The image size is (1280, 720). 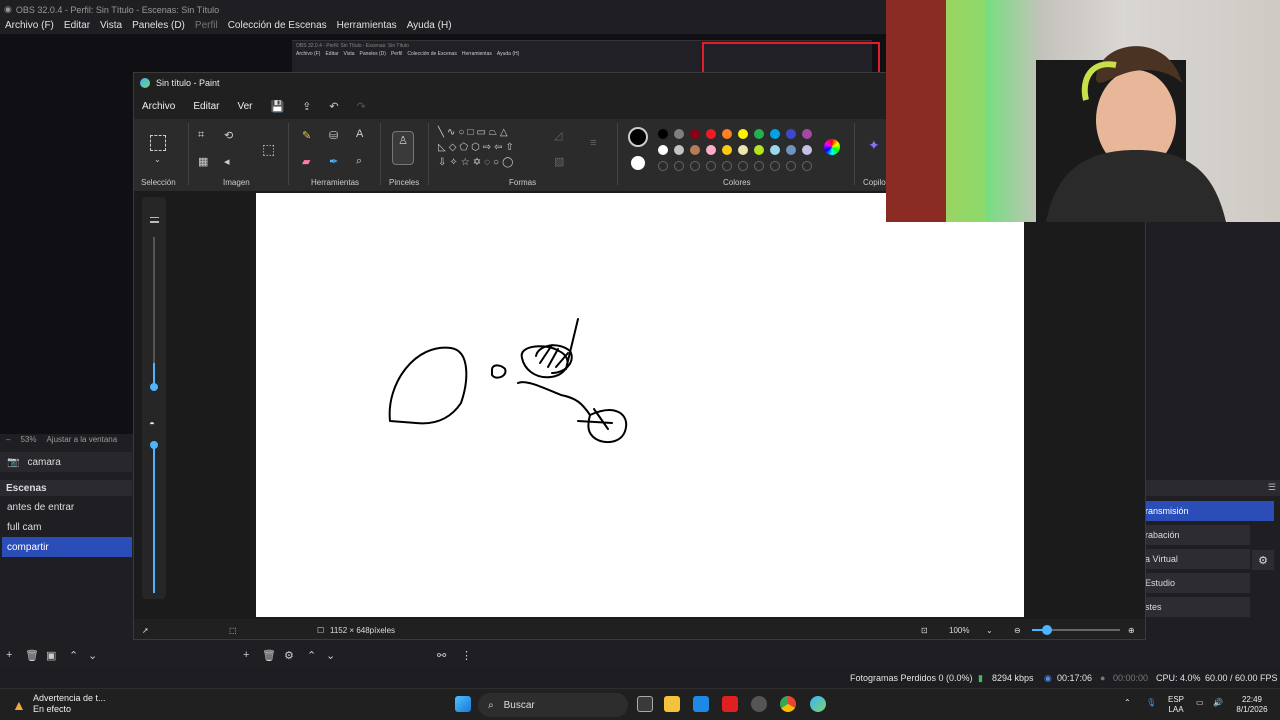 I want to click on magnifier-icon: ⌕, so click(x=359, y=161).